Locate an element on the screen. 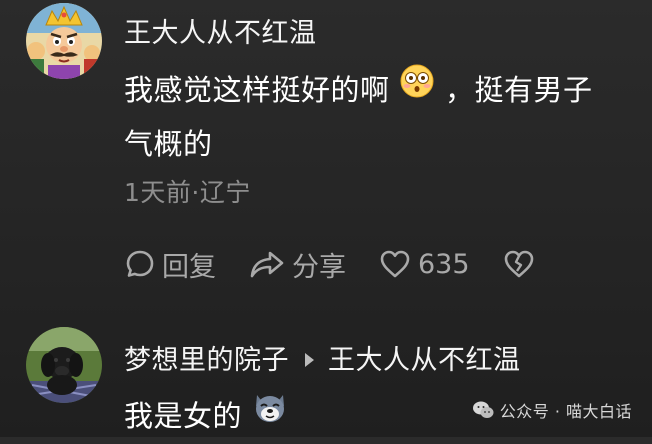  comment-text-part: ，挺有男子 is located at coordinates (518, 90).